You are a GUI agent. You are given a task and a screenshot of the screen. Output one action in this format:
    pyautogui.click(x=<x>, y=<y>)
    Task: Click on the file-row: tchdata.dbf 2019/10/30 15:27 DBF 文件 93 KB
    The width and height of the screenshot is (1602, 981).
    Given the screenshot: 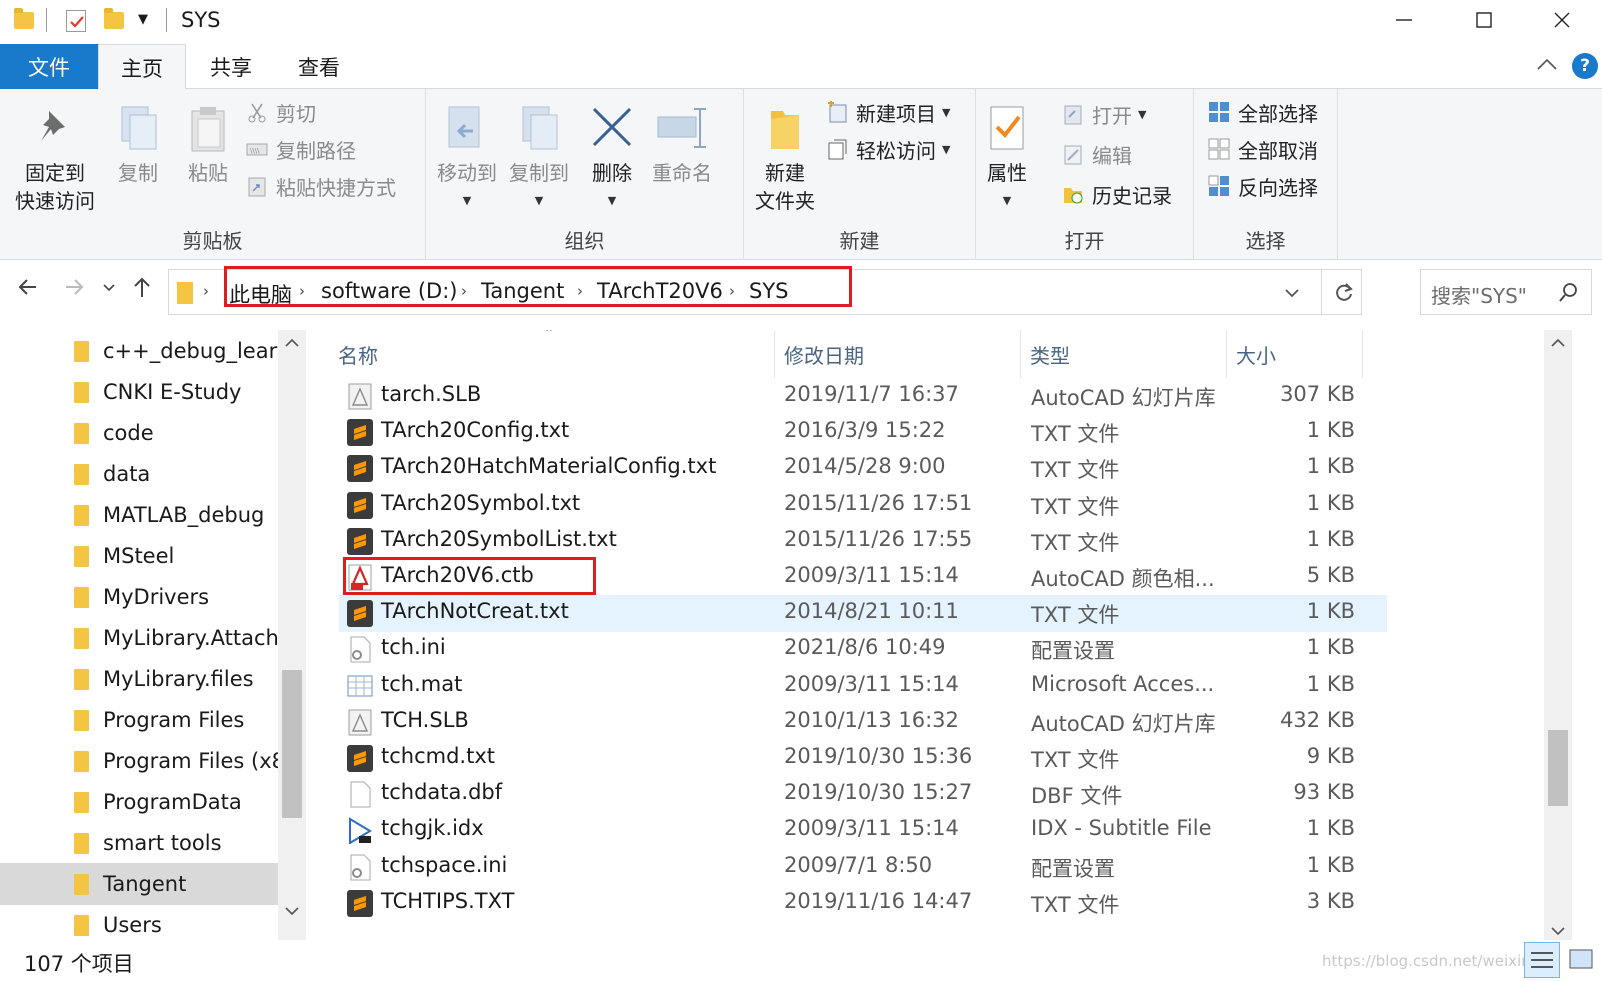 What is the action you would take?
    pyautogui.click(x=863, y=794)
    